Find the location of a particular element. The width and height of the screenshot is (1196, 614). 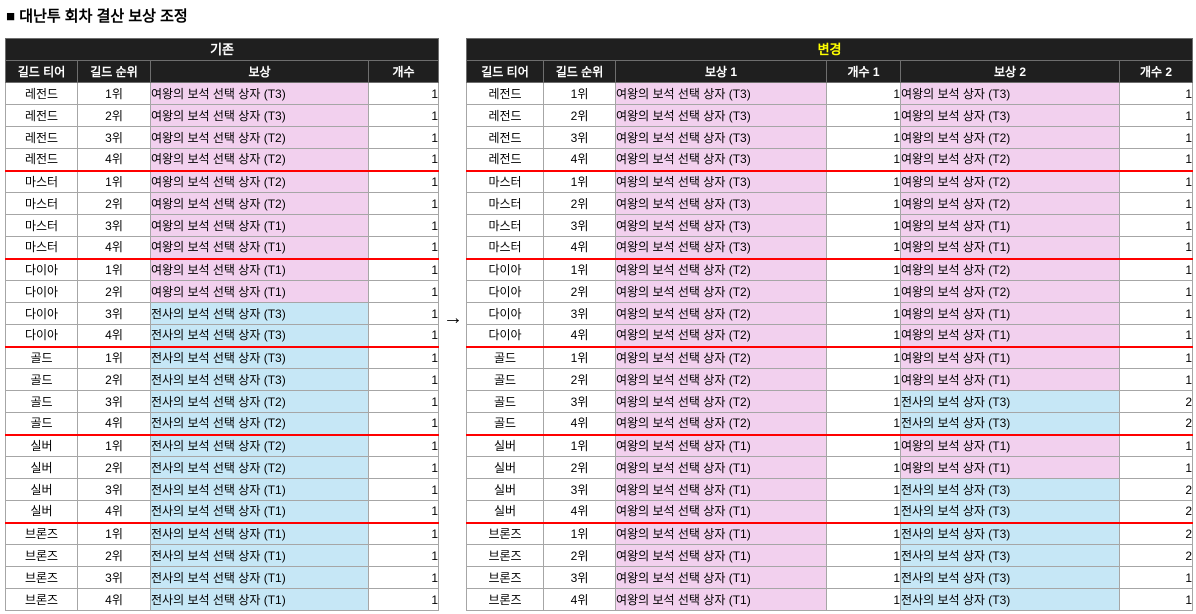

reward-cell: 여왕의 보석 선택 상자 (T1) is located at coordinates (259, 248).